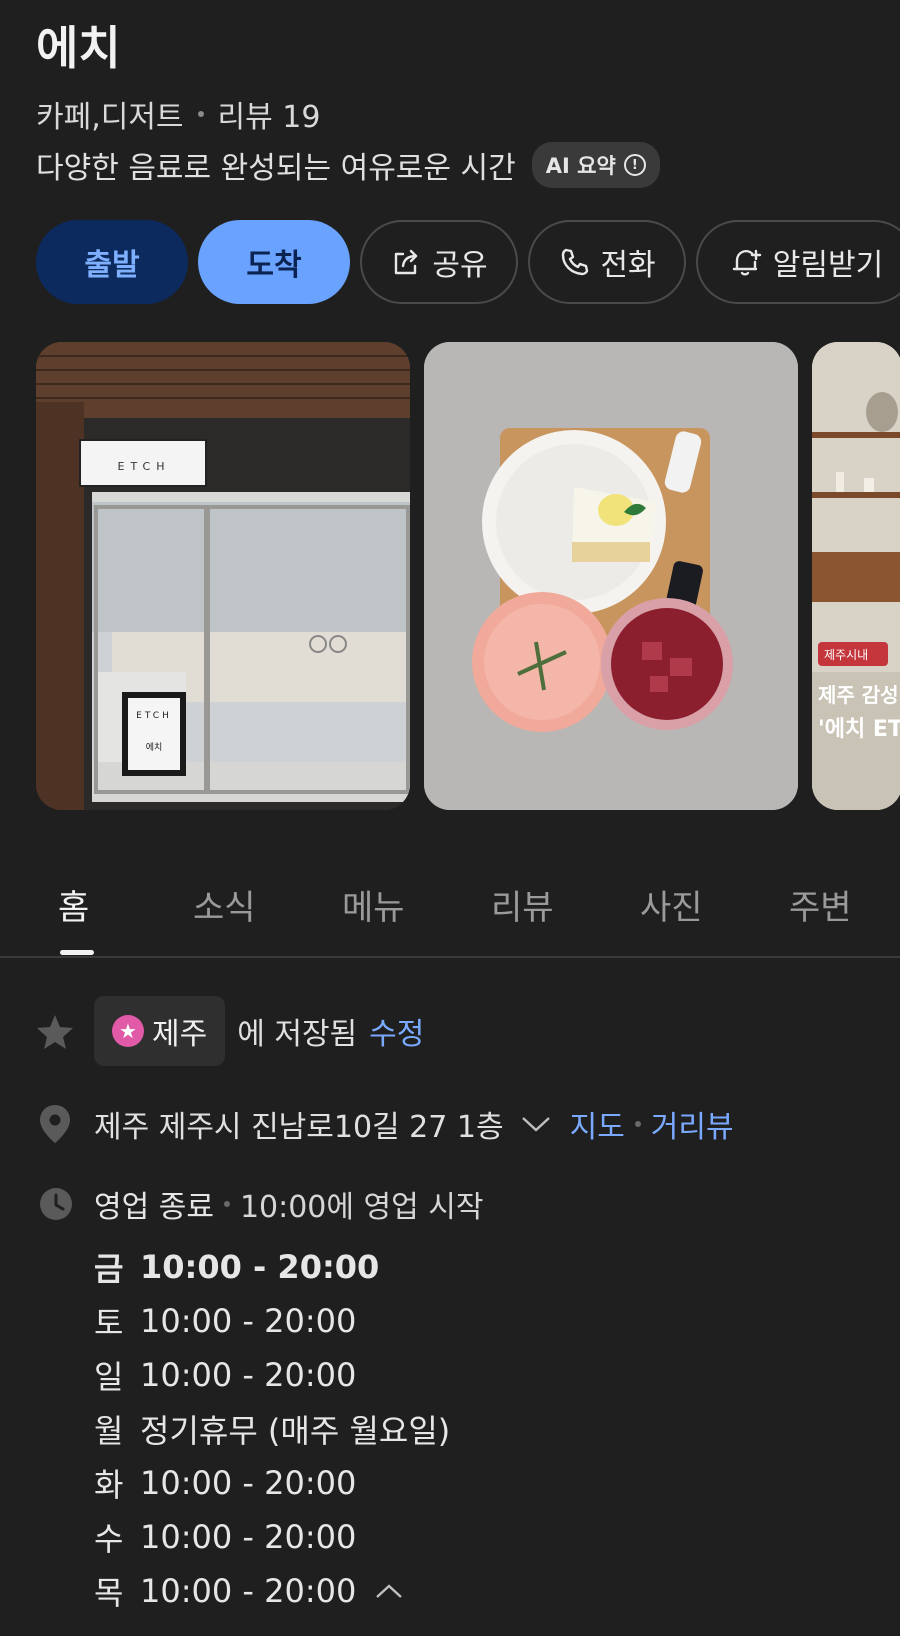 The width and height of the screenshot is (900, 1636). Describe the element at coordinates (450, 909) in the screenshot. I see `tab-bar: 홈 소식 메뉴 리뷰 사진 주변` at that location.